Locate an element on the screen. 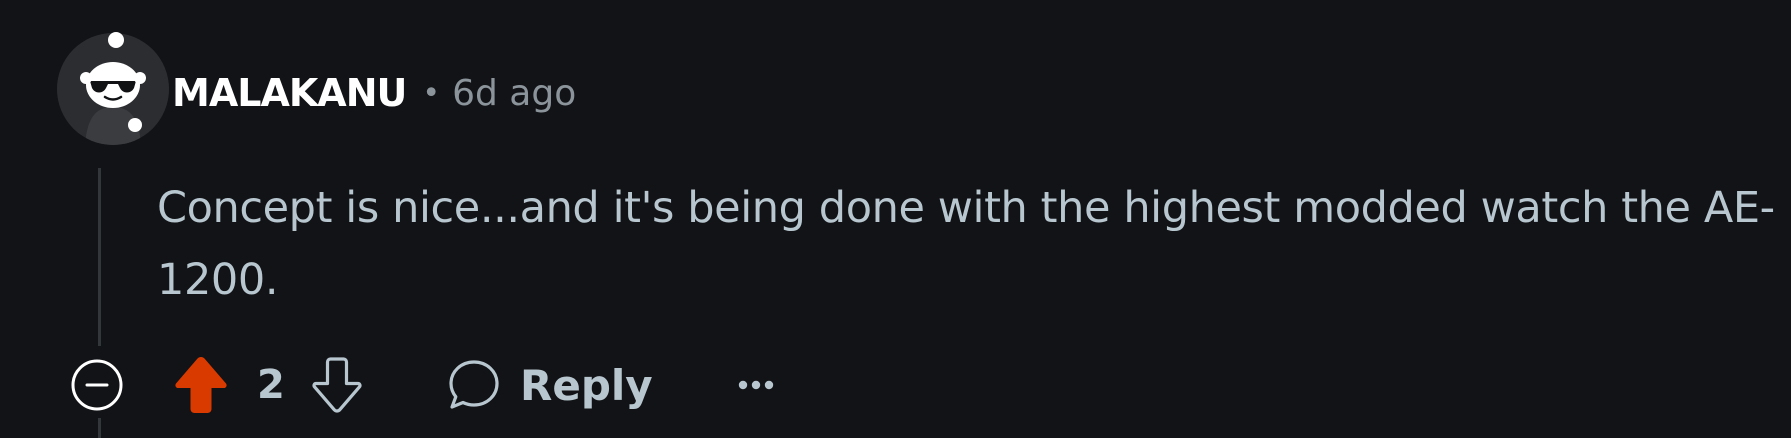 This screenshot has height=438, width=1791. collapse-button is located at coordinates (97, 385).